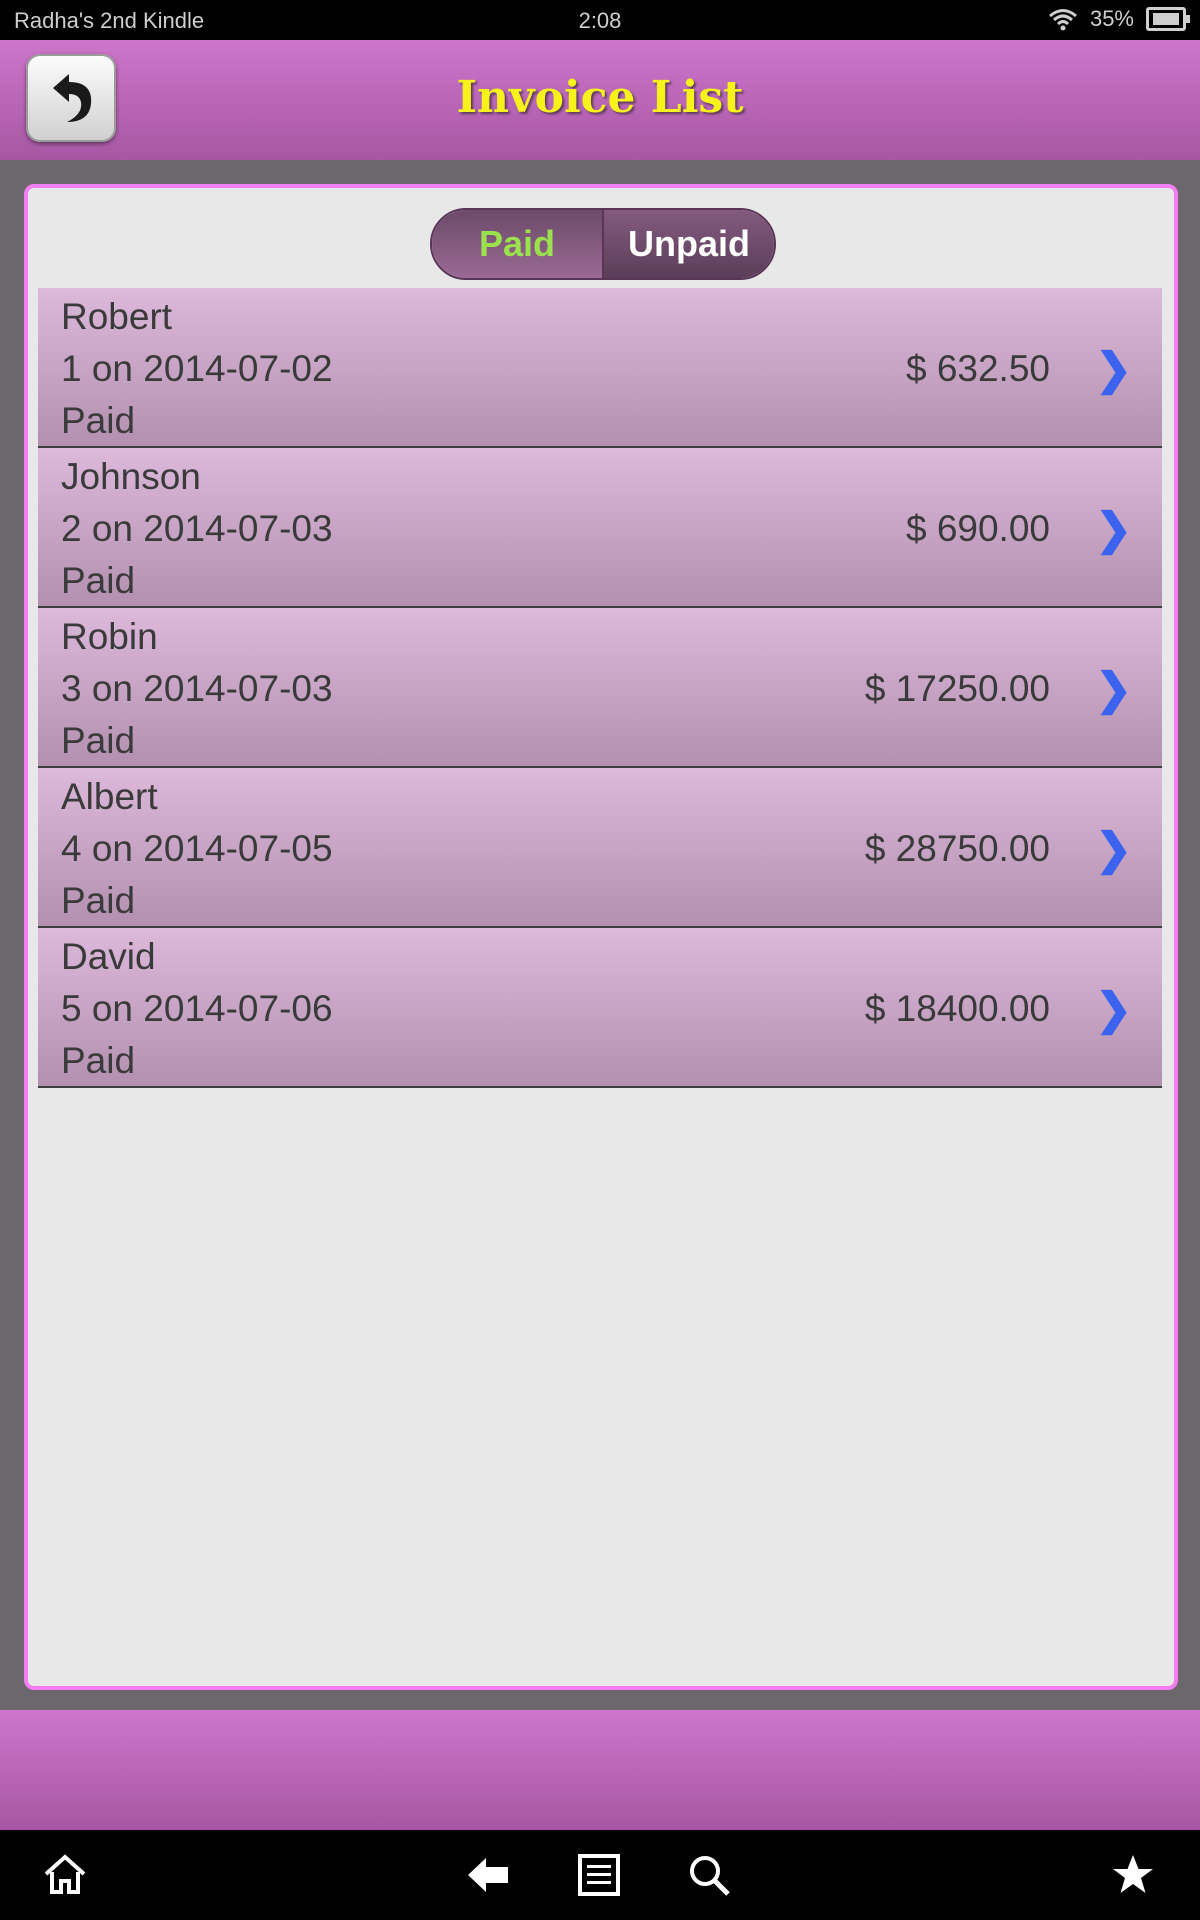 The image size is (1200, 1920). I want to click on invoice-row: David 5 on 2014-07-06 Paid $ 18400.00 ❯, so click(600, 1008).